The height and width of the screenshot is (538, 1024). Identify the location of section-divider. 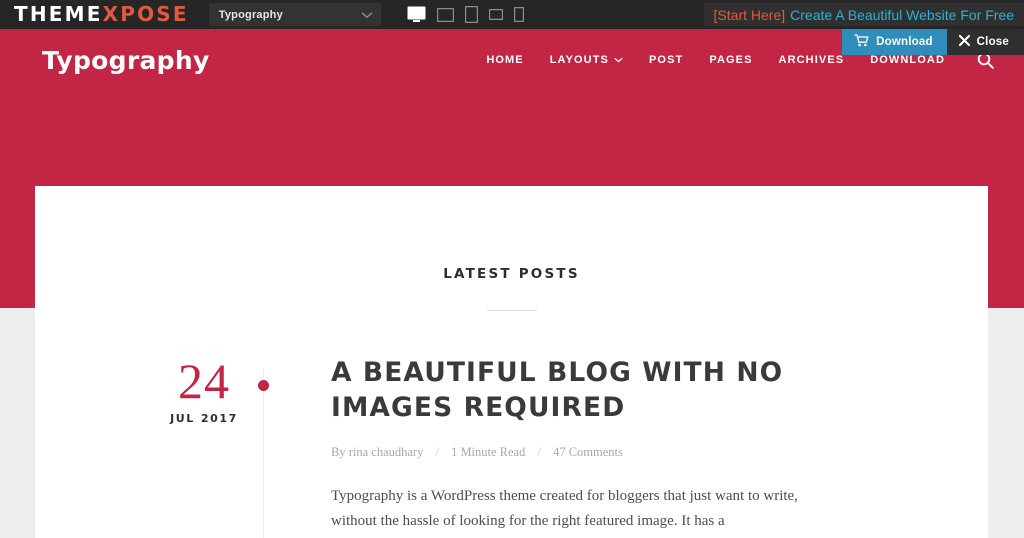
(511, 310).